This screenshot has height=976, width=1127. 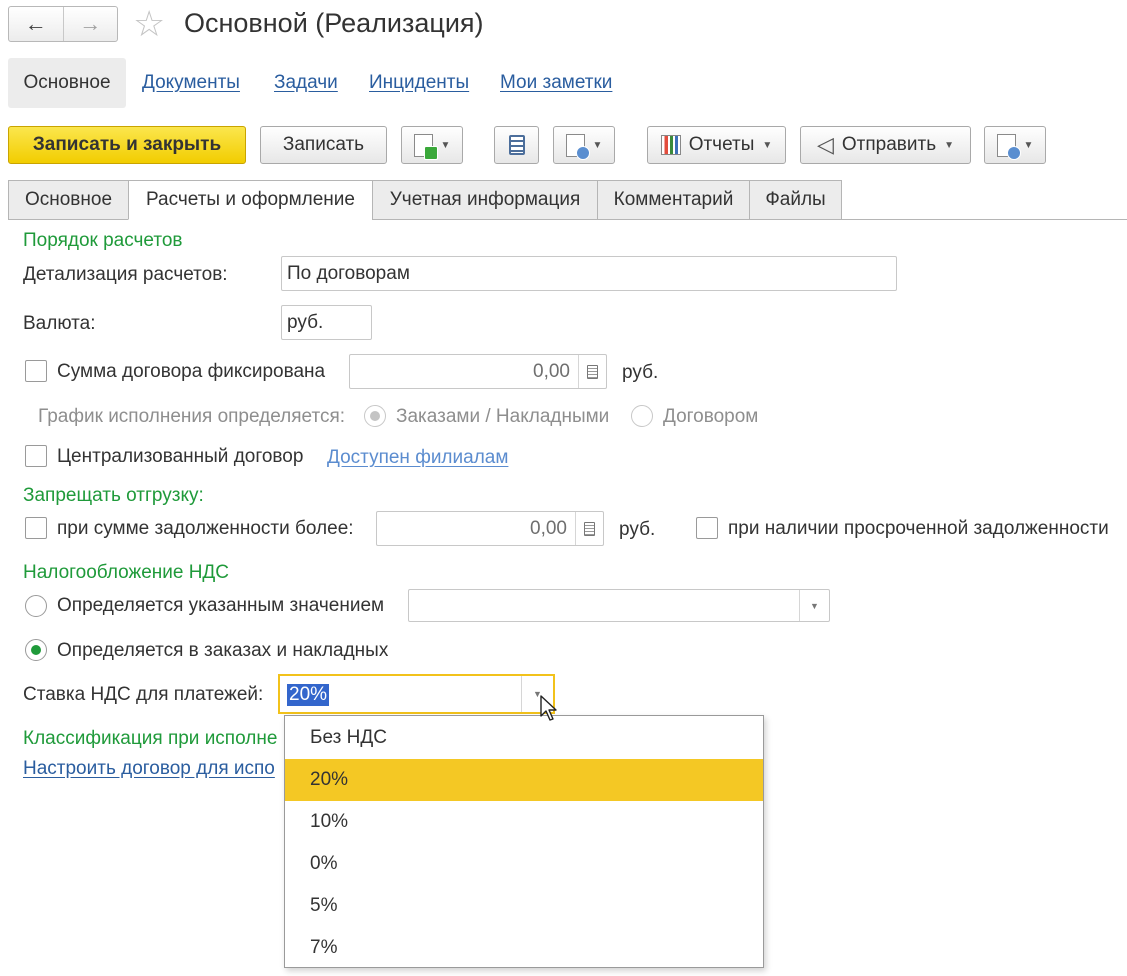 I want to click on save-button: Записать, so click(x=323, y=145).